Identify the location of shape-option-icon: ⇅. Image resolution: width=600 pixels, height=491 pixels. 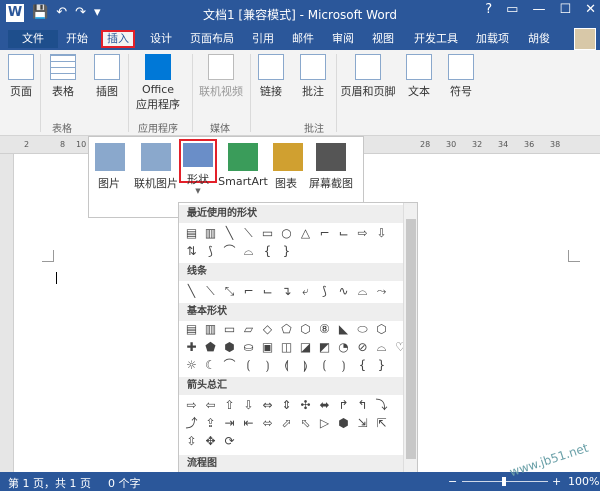
(191, 251).